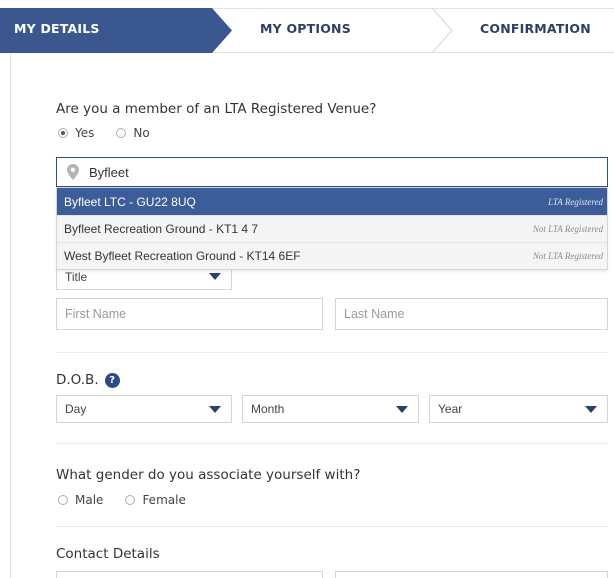 The width and height of the screenshot is (614, 578). I want to click on yes-label: Yes, so click(85, 133).